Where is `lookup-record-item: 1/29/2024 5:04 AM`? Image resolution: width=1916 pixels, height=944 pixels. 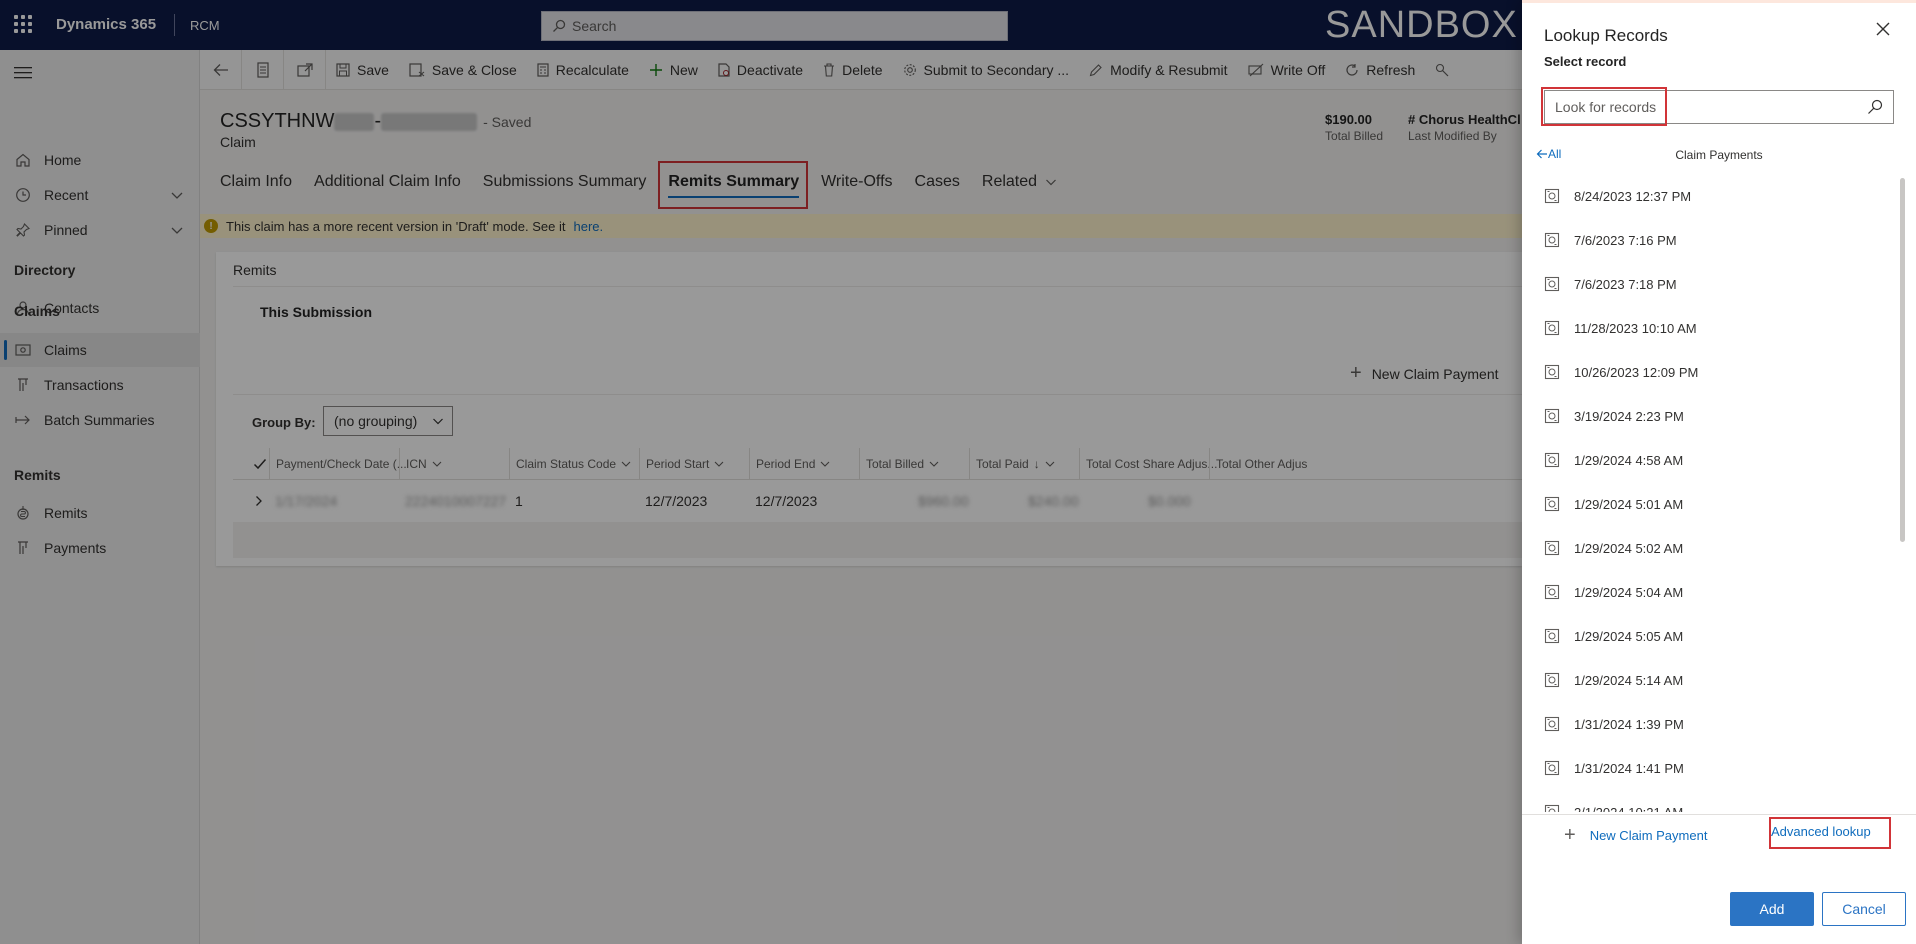 lookup-record-item: 1/29/2024 5:04 AM is located at coordinates (1613, 592).